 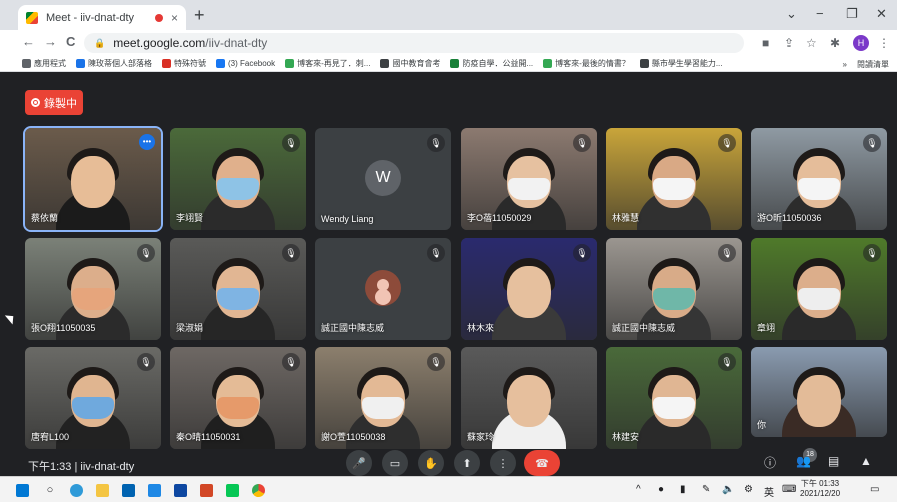 What do you see at coordinates (820, 13) in the screenshot?
I see `minimize-button: −` at bounding box center [820, 13].